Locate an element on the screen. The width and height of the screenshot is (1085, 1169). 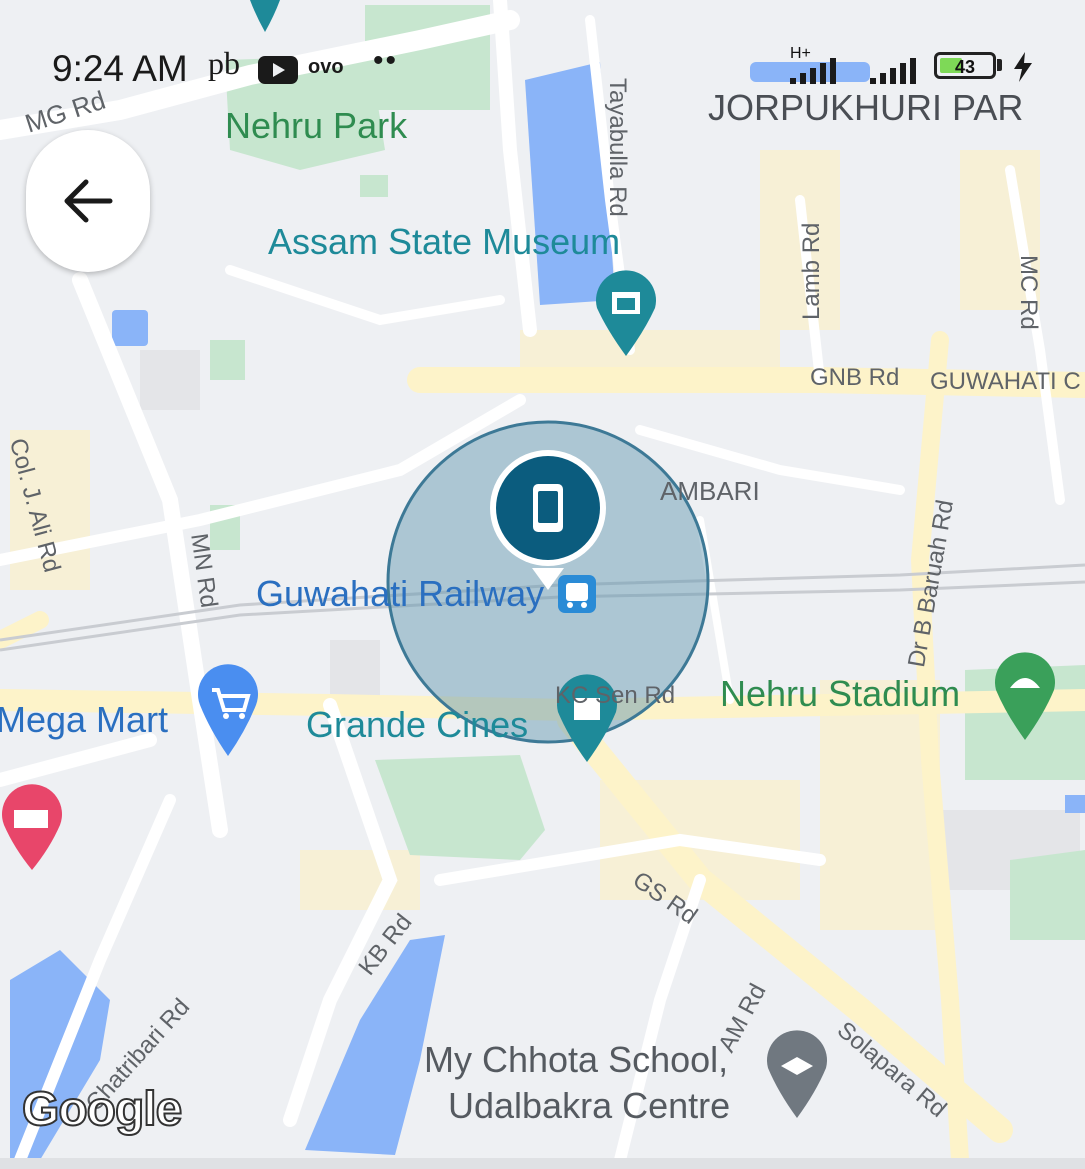
charging-icon is located at coordinates (1023, 67).